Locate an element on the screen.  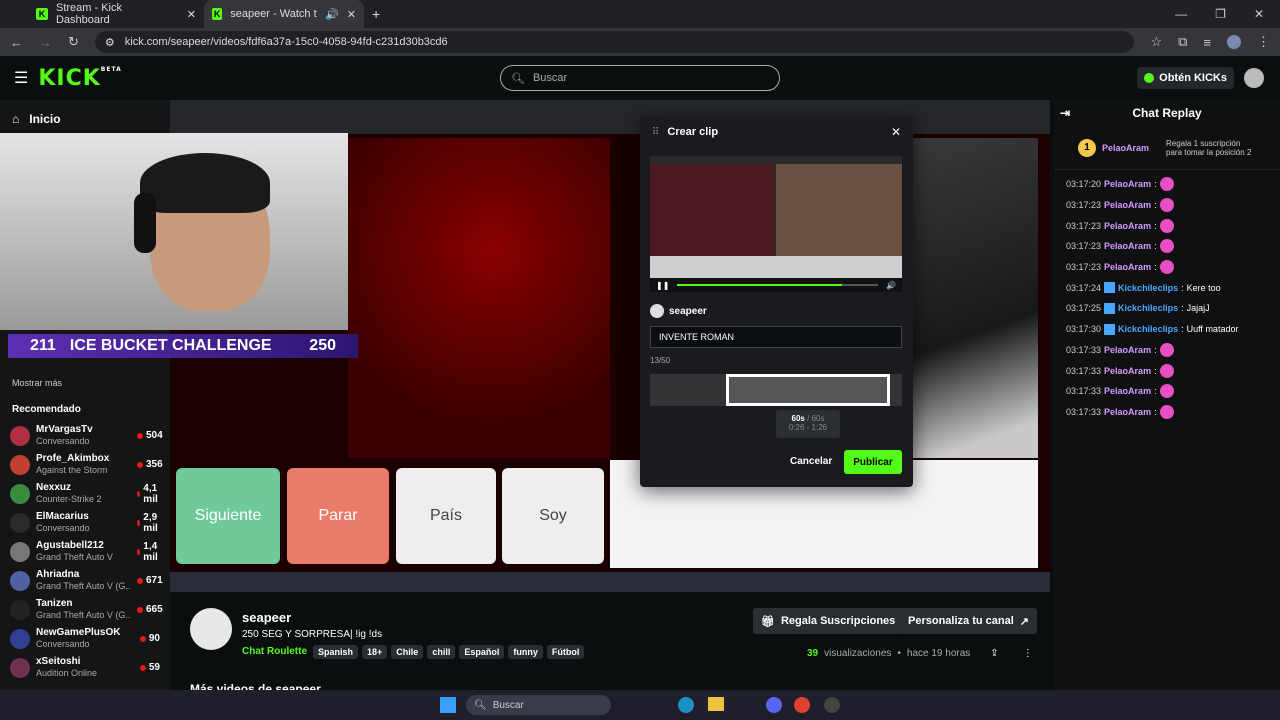
tag-chip: Español is located at coordinates (482, 652).